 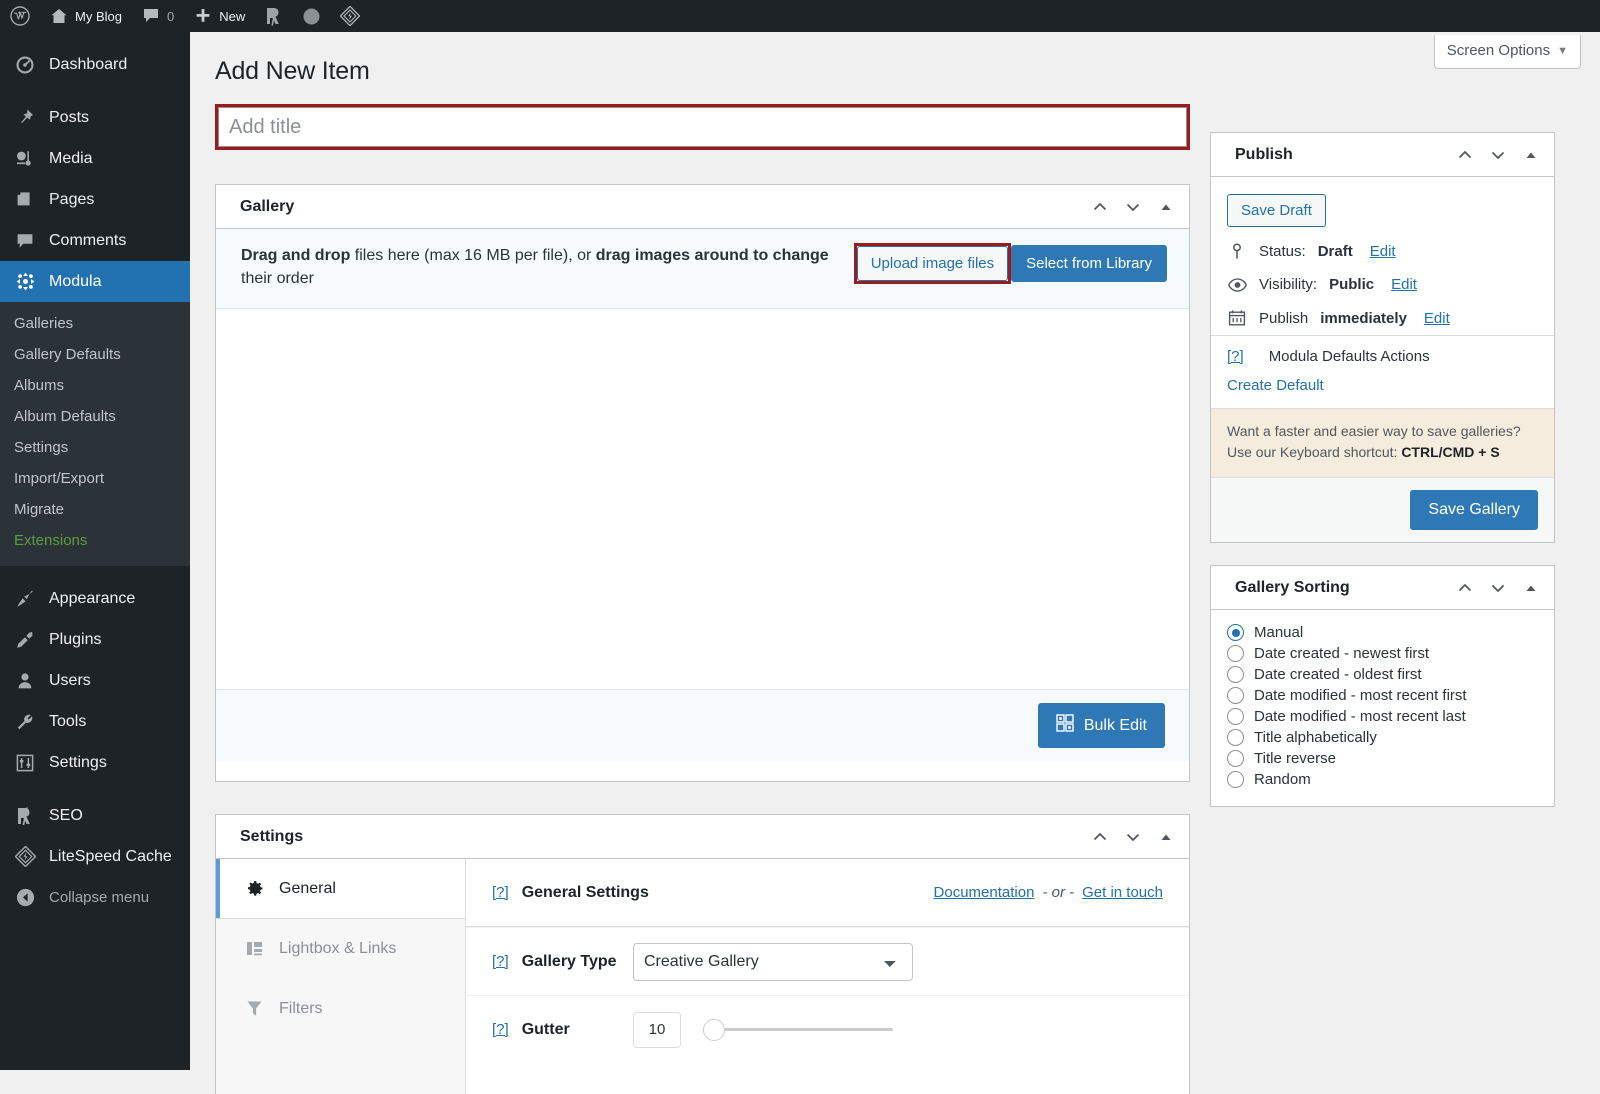 I want to click on sidebar-item-media: Media, so click(x=95, y=158).